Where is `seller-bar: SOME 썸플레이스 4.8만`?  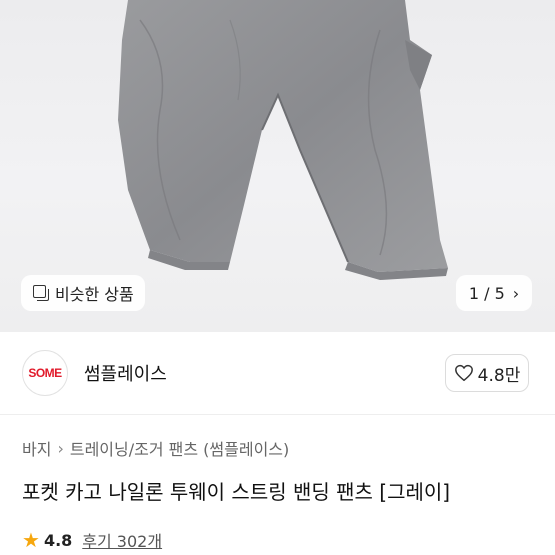
seller-bar: SOME 썸플레이스 4.8만 is located at coordinates (277, 373).